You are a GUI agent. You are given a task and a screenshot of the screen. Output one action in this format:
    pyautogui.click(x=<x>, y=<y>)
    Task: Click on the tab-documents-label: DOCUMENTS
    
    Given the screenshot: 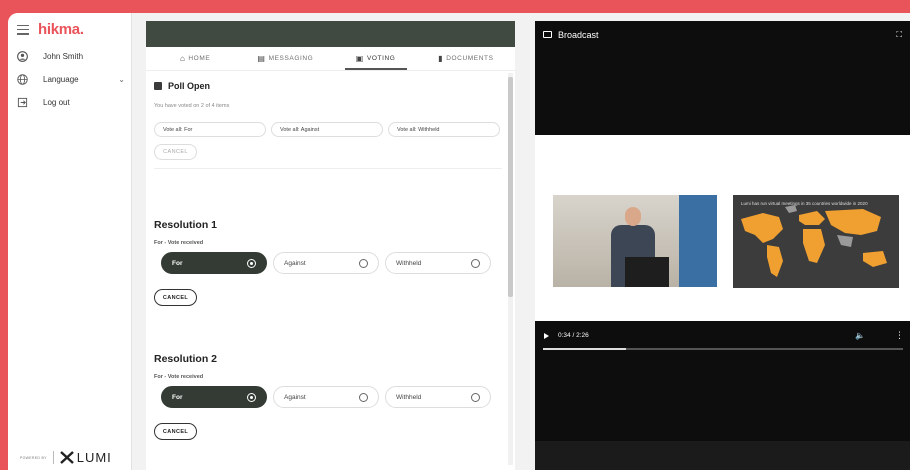 What is the action you would take?
    pyautogui.click(x=470, y=58)
    